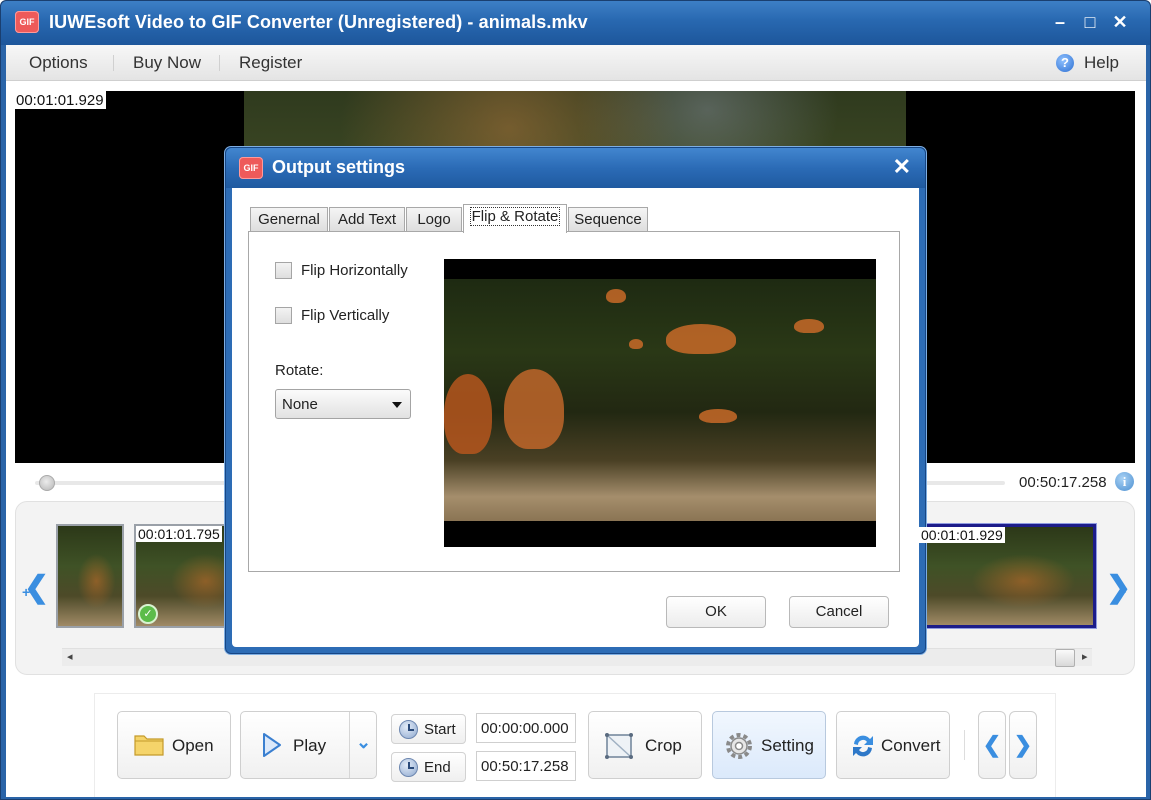 The width and height of the screenshot is (1151, 800). I want to click on set-start-button: Start, so click(428, 729).